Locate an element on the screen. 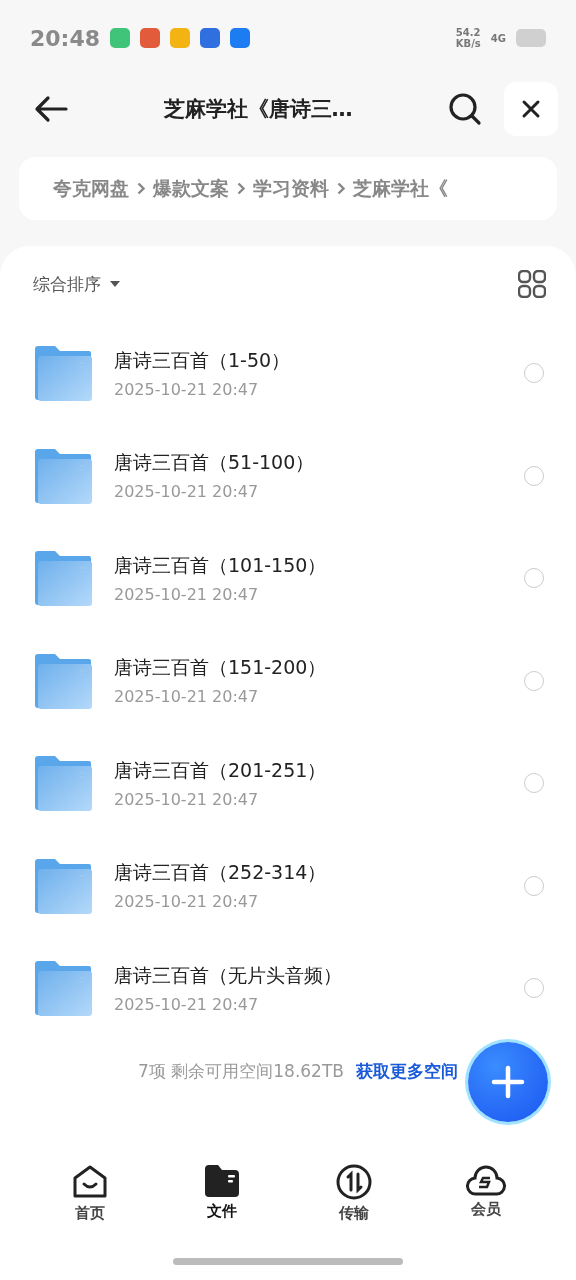  breadcrumb-link: 学习资料 is located at coordinates (291, 188).